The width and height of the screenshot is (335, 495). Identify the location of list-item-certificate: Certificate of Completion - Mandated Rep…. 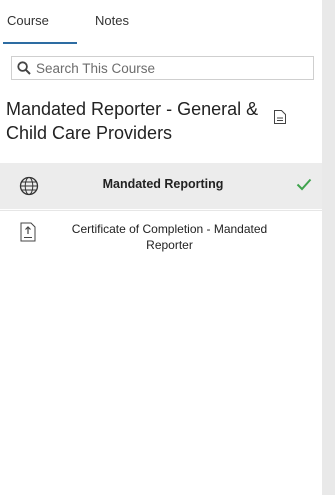
(161, 237).